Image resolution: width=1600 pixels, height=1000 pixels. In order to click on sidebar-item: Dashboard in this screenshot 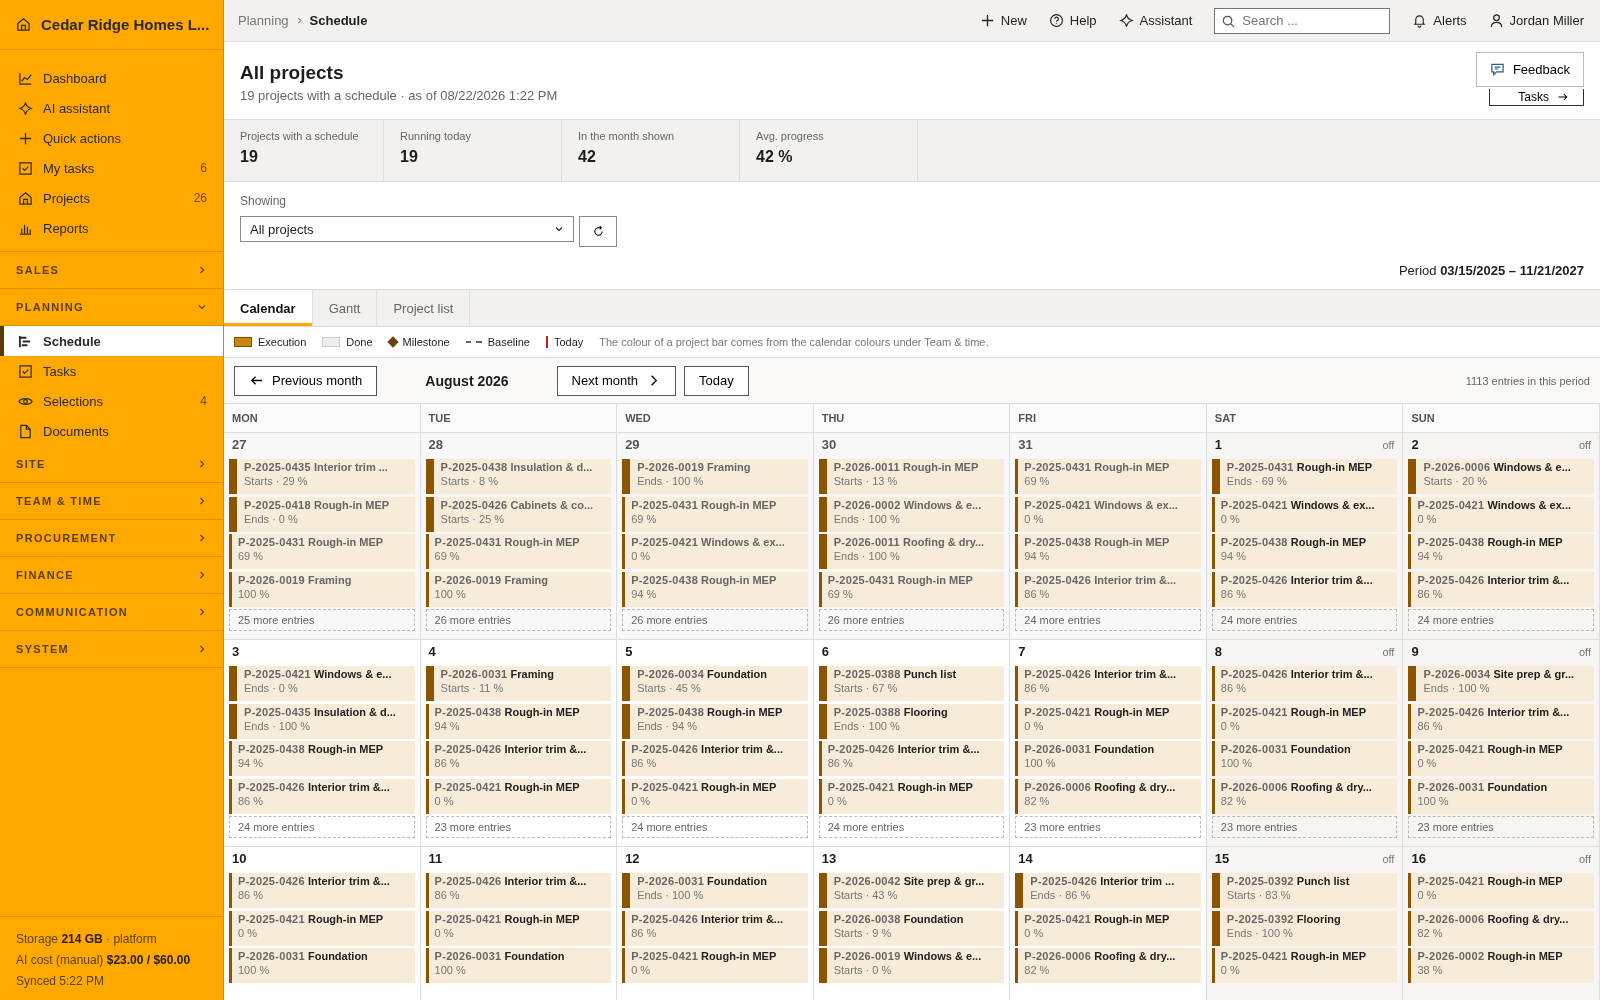, I will do `click(111, 78)`.